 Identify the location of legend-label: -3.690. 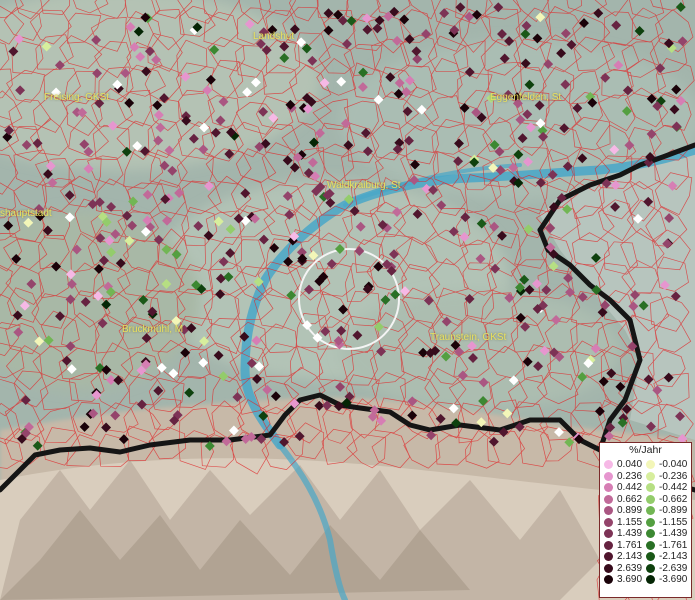
(673, 580).